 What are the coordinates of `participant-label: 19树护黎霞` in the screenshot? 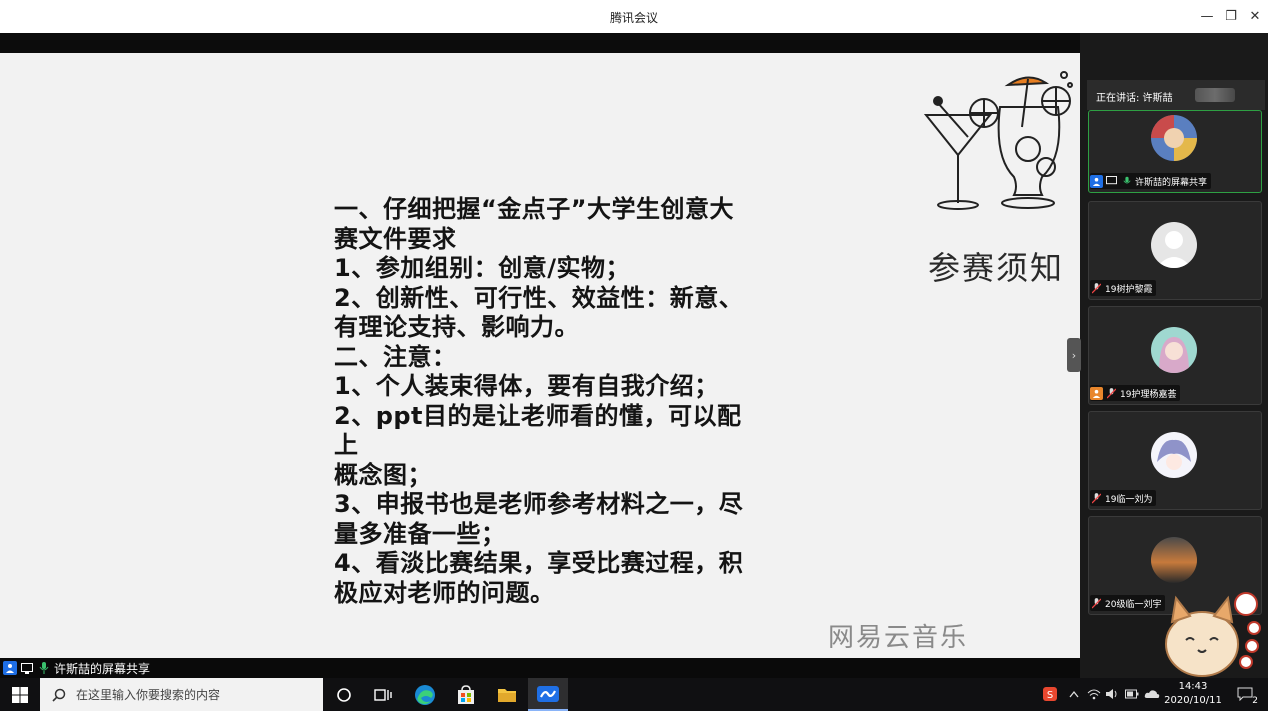 It's located at (1123, 288).